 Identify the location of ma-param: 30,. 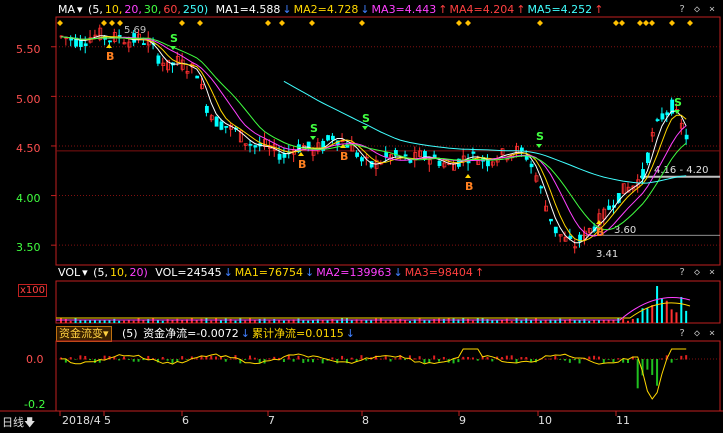
(152, 9).